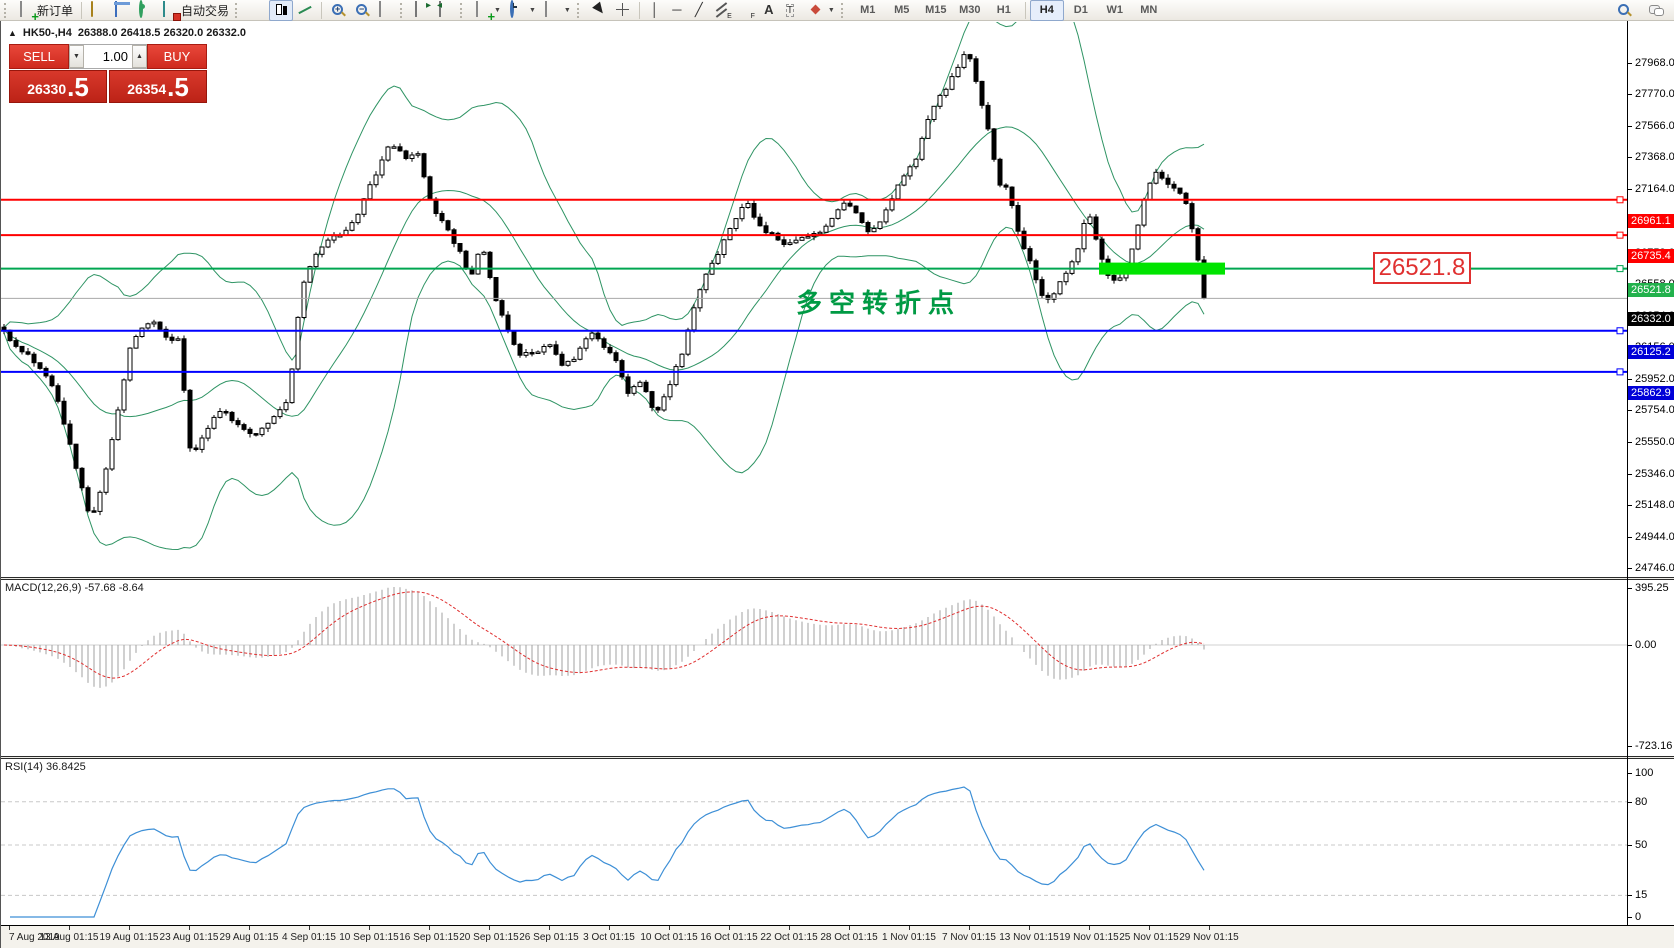 This screenshot has width=1674, height=948. Describe the element at coordinates (1046, 10) in the screenshot. I see `timeframe-h4-button: H4` at that location.